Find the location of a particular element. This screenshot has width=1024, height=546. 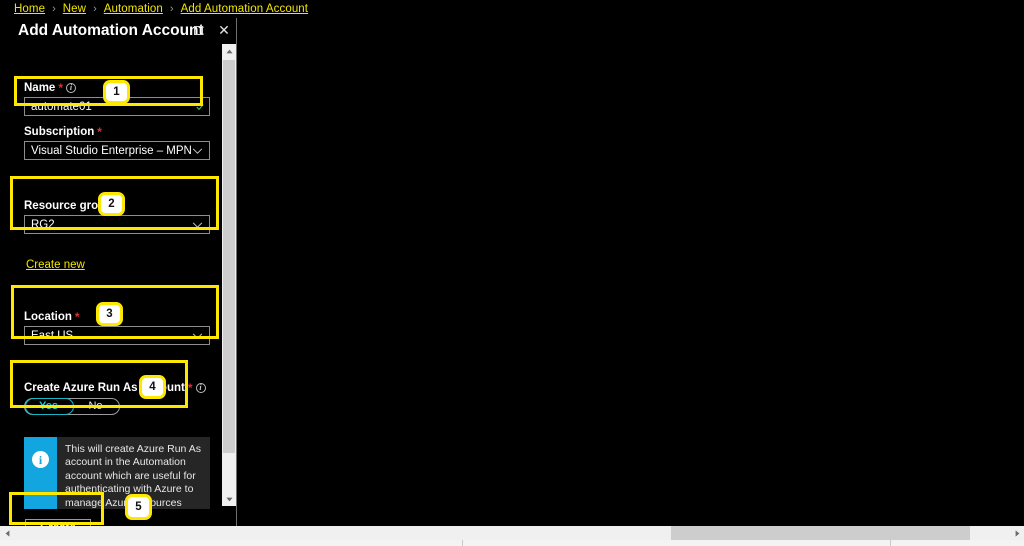

scroll-track-horizontal is located at coordinates (512, 533).